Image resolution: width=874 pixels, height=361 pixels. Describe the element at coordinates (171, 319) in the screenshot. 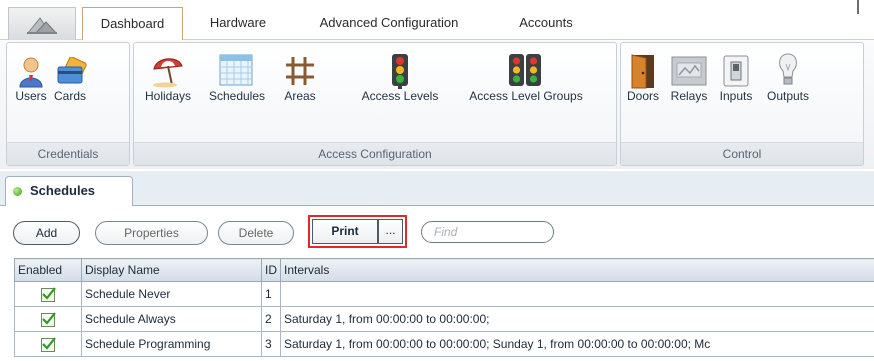

I see `display-name-cell: Schedule Always` at that location.